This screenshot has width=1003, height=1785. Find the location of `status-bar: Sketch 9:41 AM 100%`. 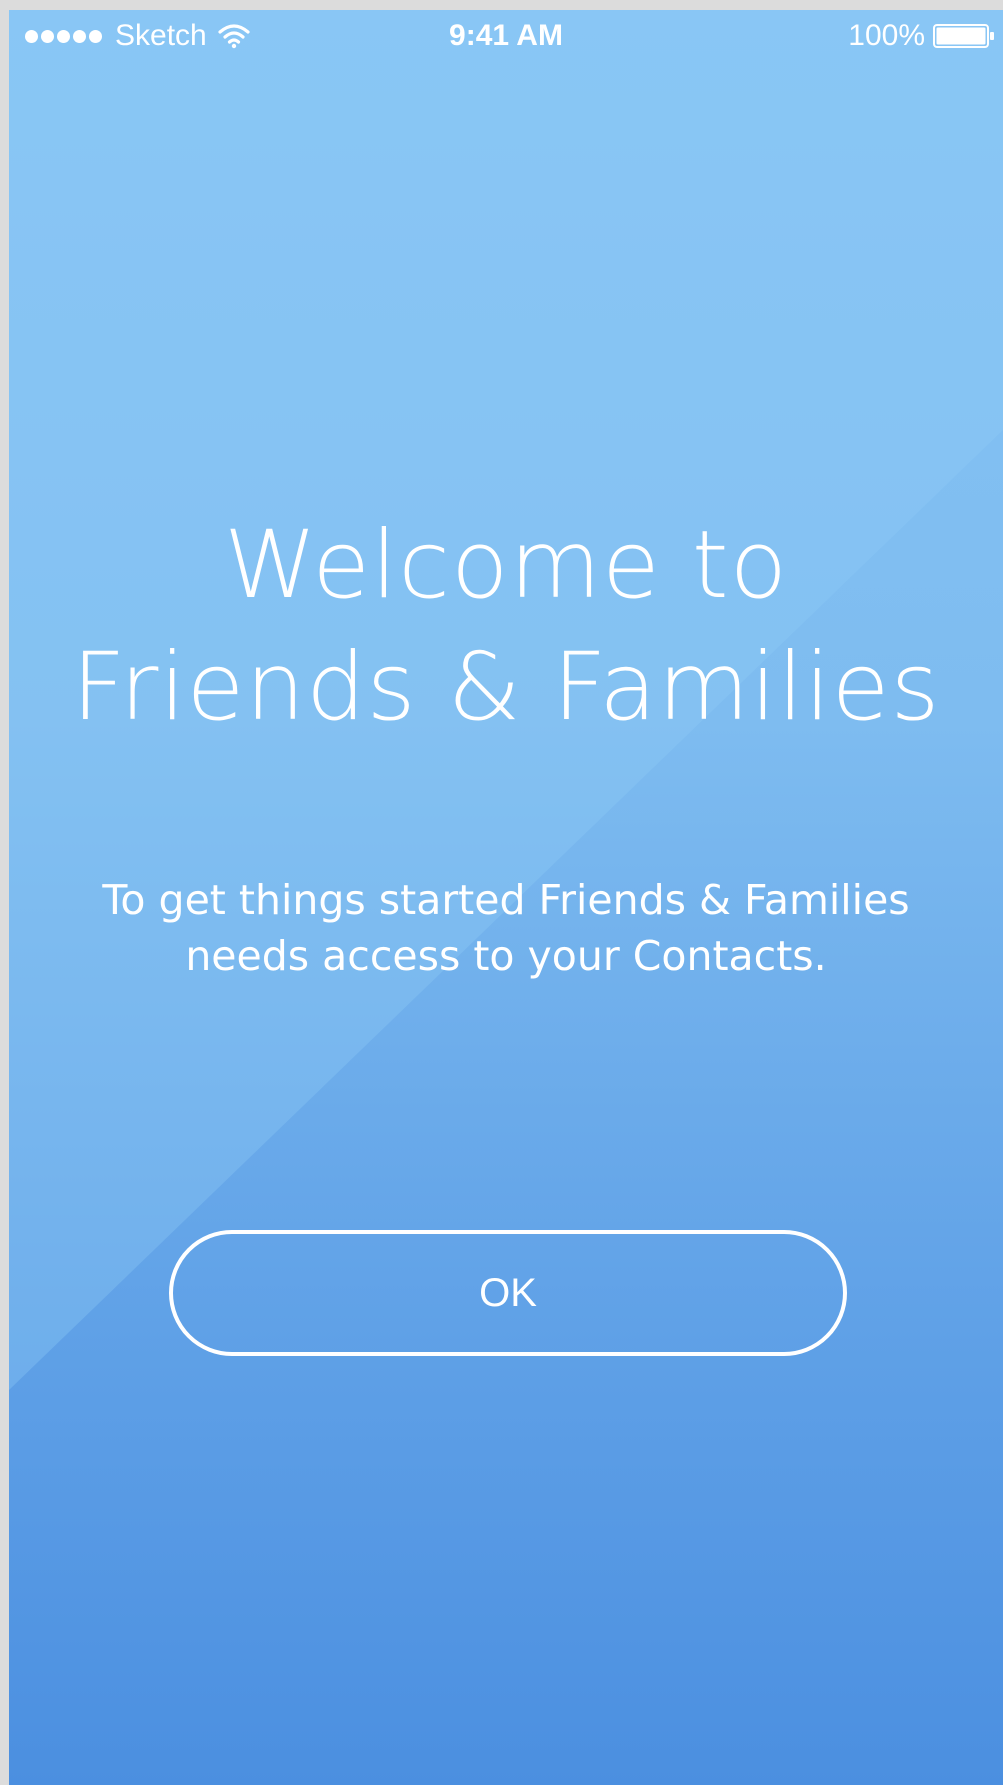

status-bar: Sketch 9:41 AM 100% is located at coordinates (506, 36).